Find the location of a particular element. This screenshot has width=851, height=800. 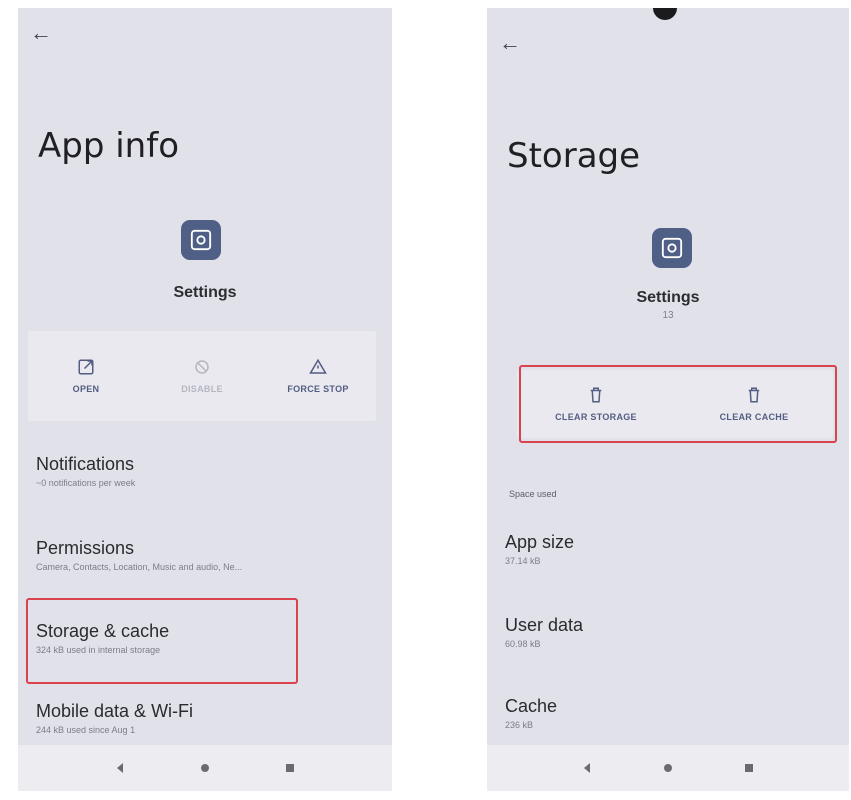

force-stop-label: FORCE STOP is located at coordinates (318, 389).